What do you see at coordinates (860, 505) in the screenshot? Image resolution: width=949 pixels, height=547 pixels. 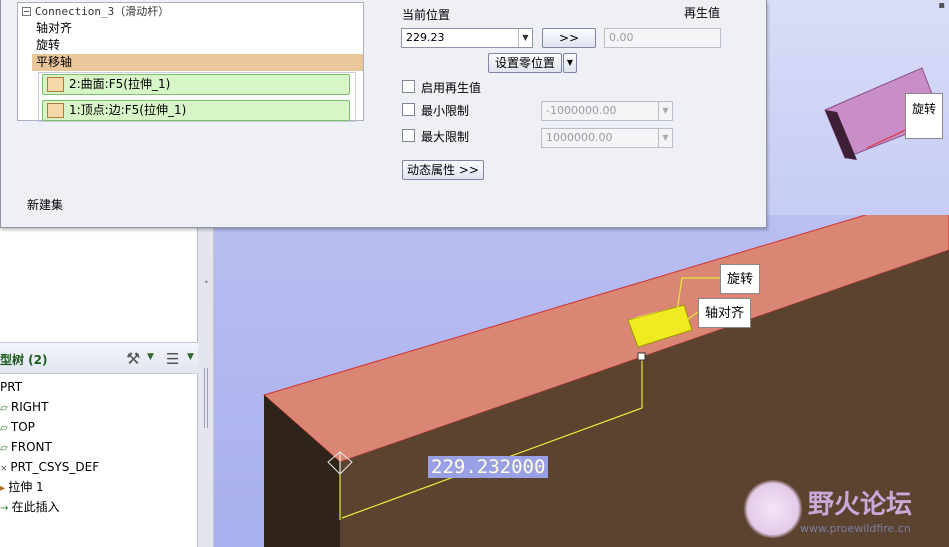 I see `watermark-text: 野火论坛` at bounding box center [860, 505].